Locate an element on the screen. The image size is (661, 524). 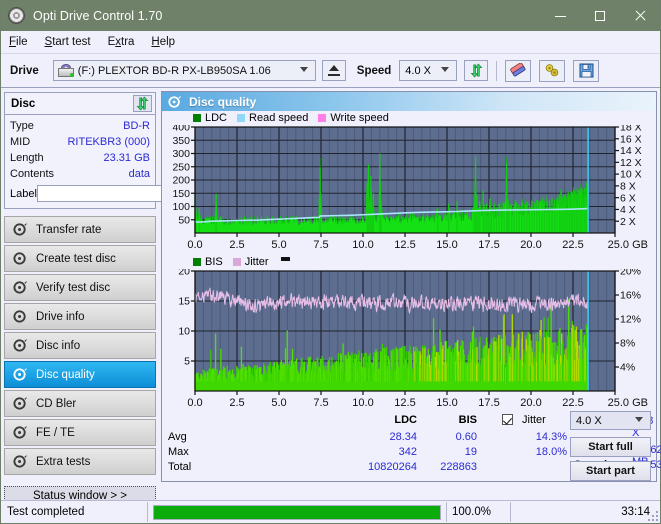
menu-extra: Extra is located at coordinates (121, 42).